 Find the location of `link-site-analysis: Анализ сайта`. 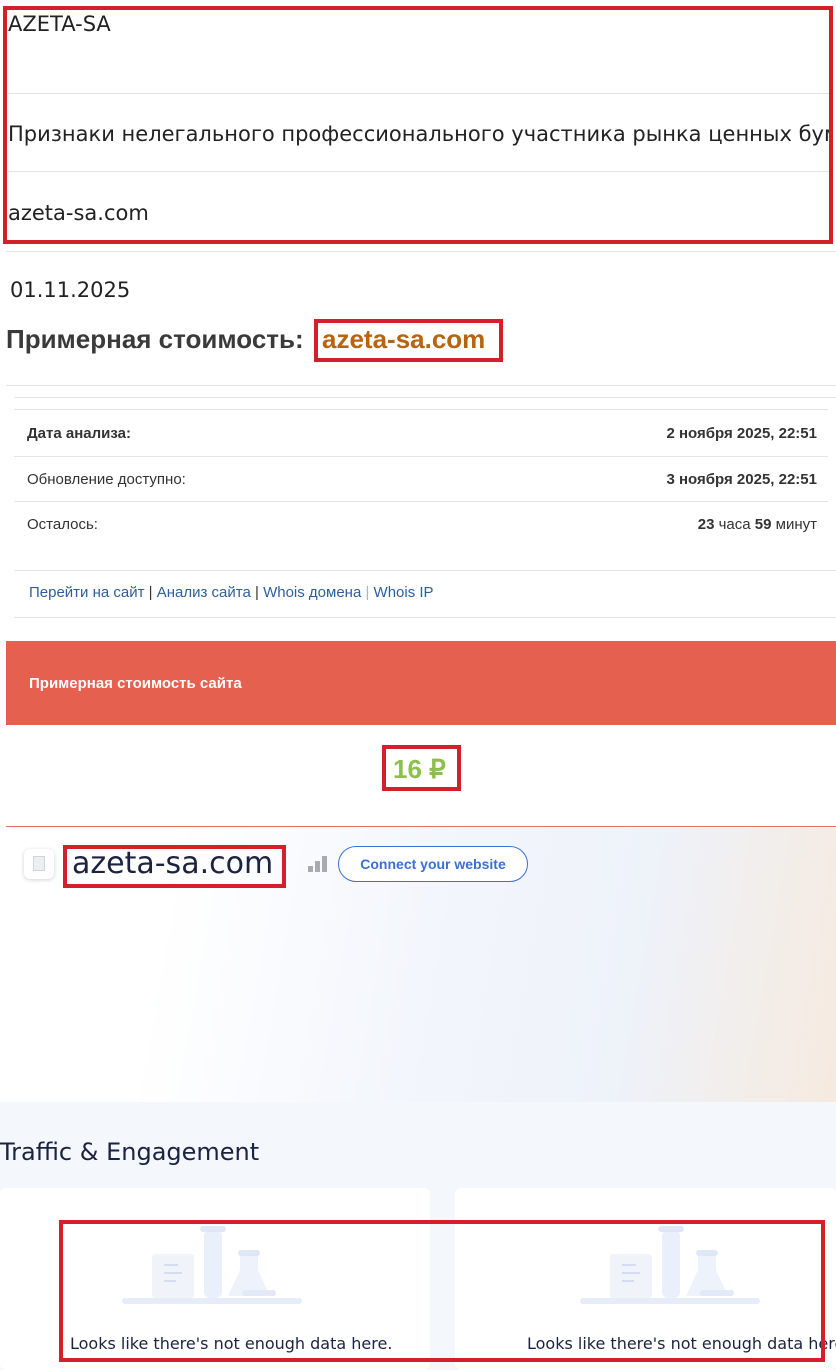

link-site-analysis: Анализ сайта is located at coordinates (204, 592).